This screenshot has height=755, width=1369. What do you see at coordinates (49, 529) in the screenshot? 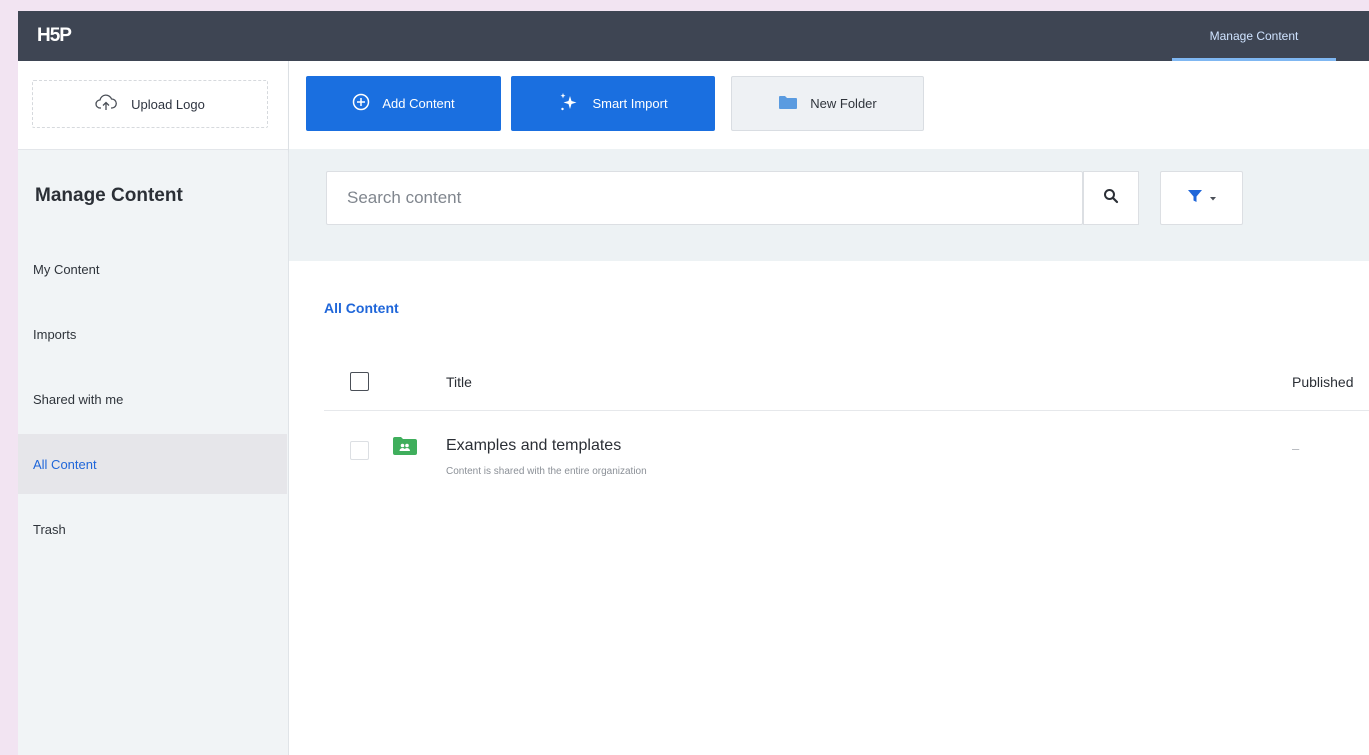
I see `sidebar-item-label: Trash` at bounding box center [49, 529].